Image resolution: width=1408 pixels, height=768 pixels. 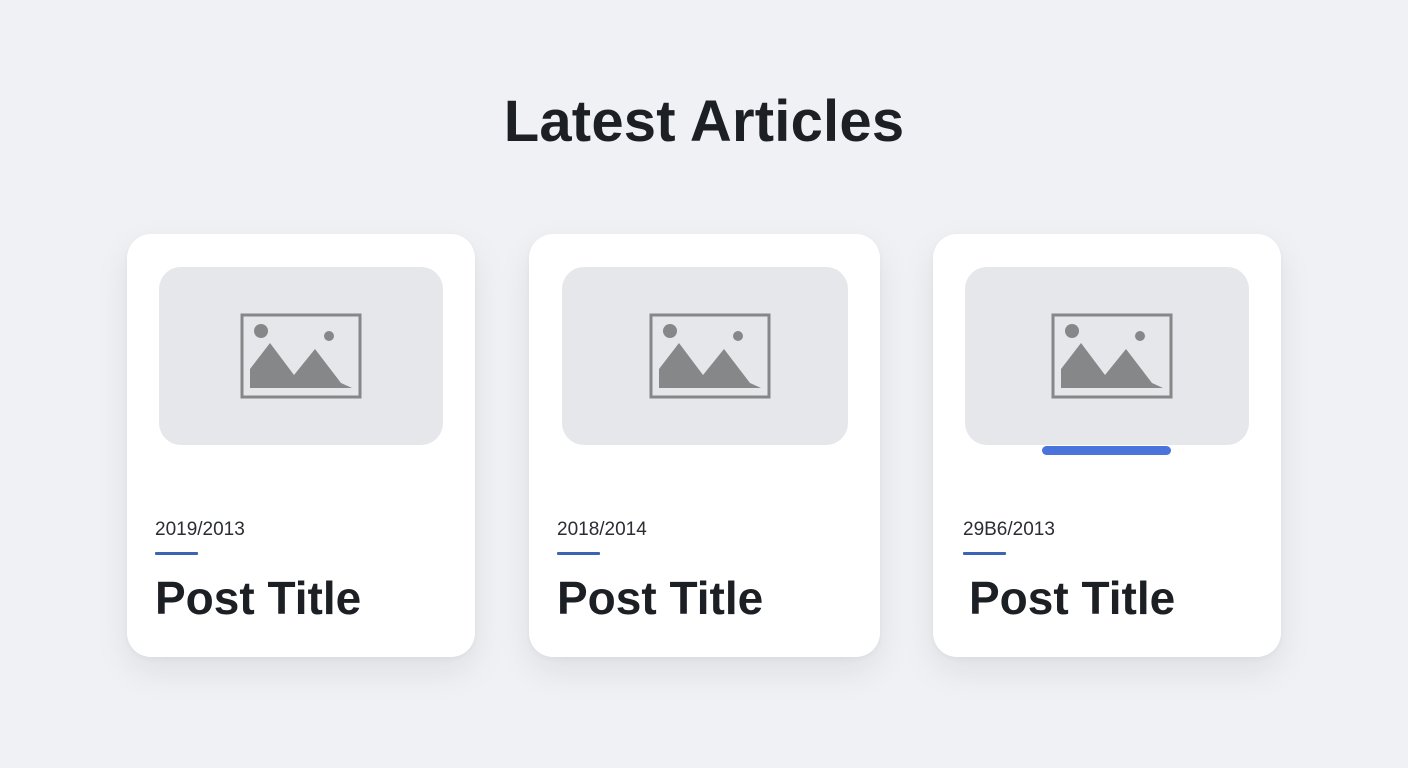 I want to click on article-card: 29B6/2013 Post Title, so click(x=1107, y=445).